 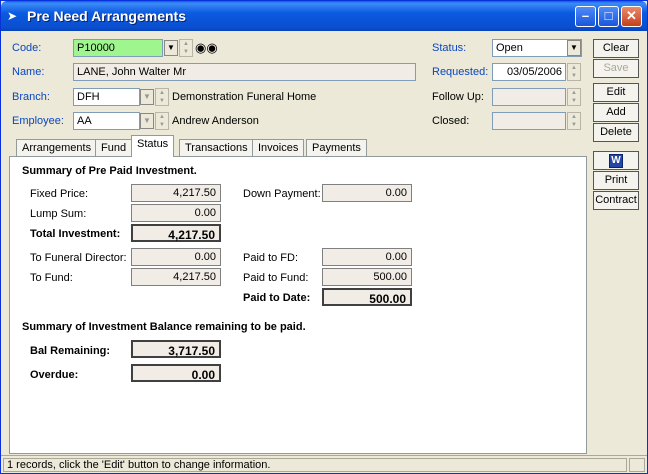 What do you see at coordinates (78, 258) in the screenshot?
I see `to-fd-label: To Funeral Director:` at bounding box center [78, 258].